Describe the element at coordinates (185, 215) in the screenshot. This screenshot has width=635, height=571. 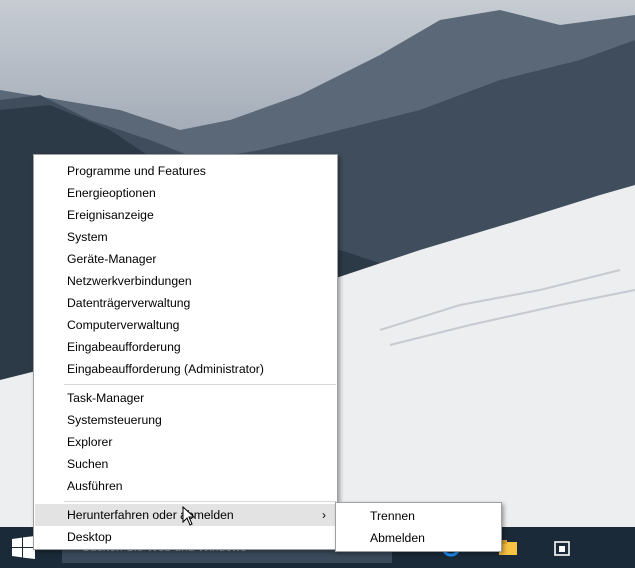
I see `menu-item-event-viewer: Ereignisanzeige` at that location.